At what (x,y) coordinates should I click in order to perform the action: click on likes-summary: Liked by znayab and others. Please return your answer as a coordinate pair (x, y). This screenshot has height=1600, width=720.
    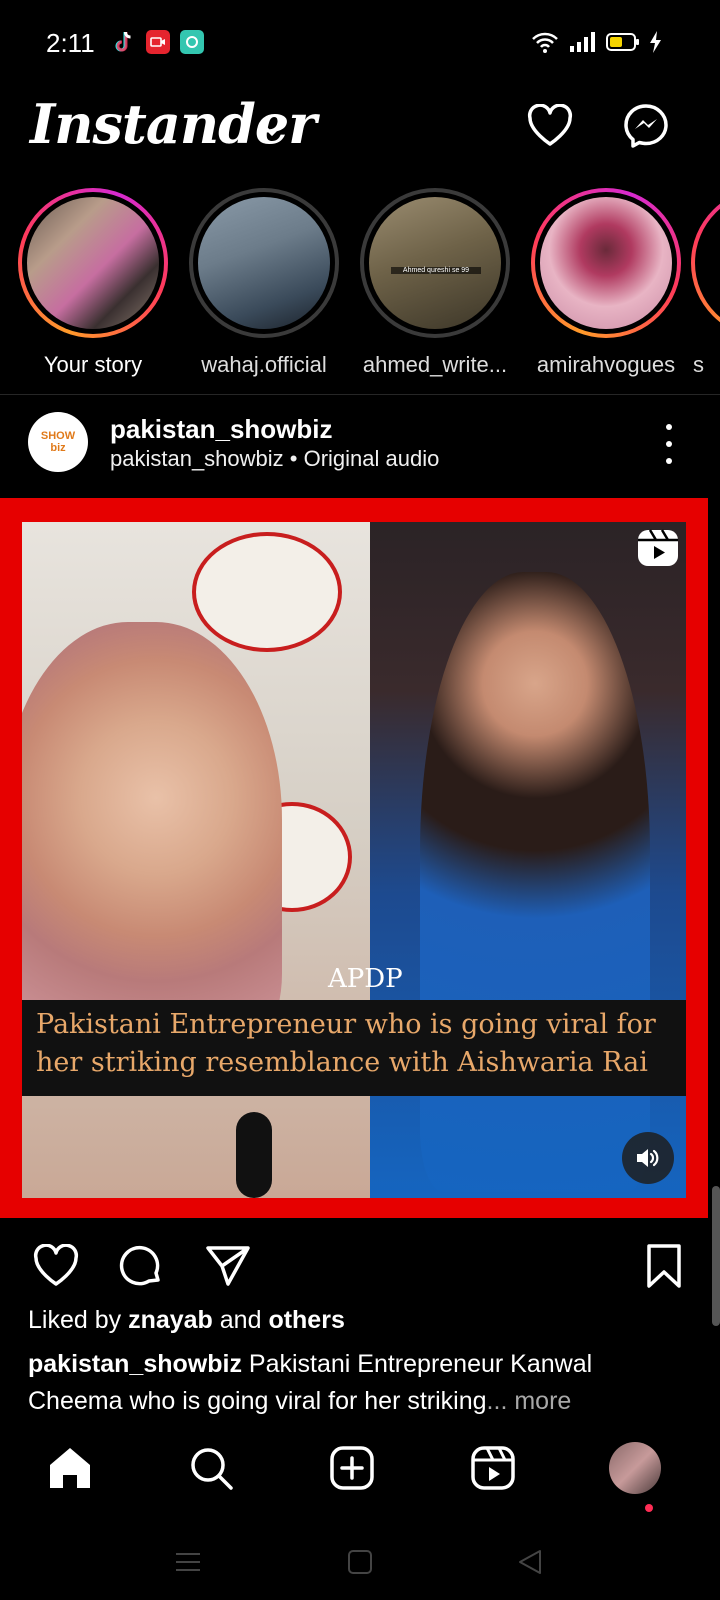
    Looking at the image, I should click on (186, 1320).